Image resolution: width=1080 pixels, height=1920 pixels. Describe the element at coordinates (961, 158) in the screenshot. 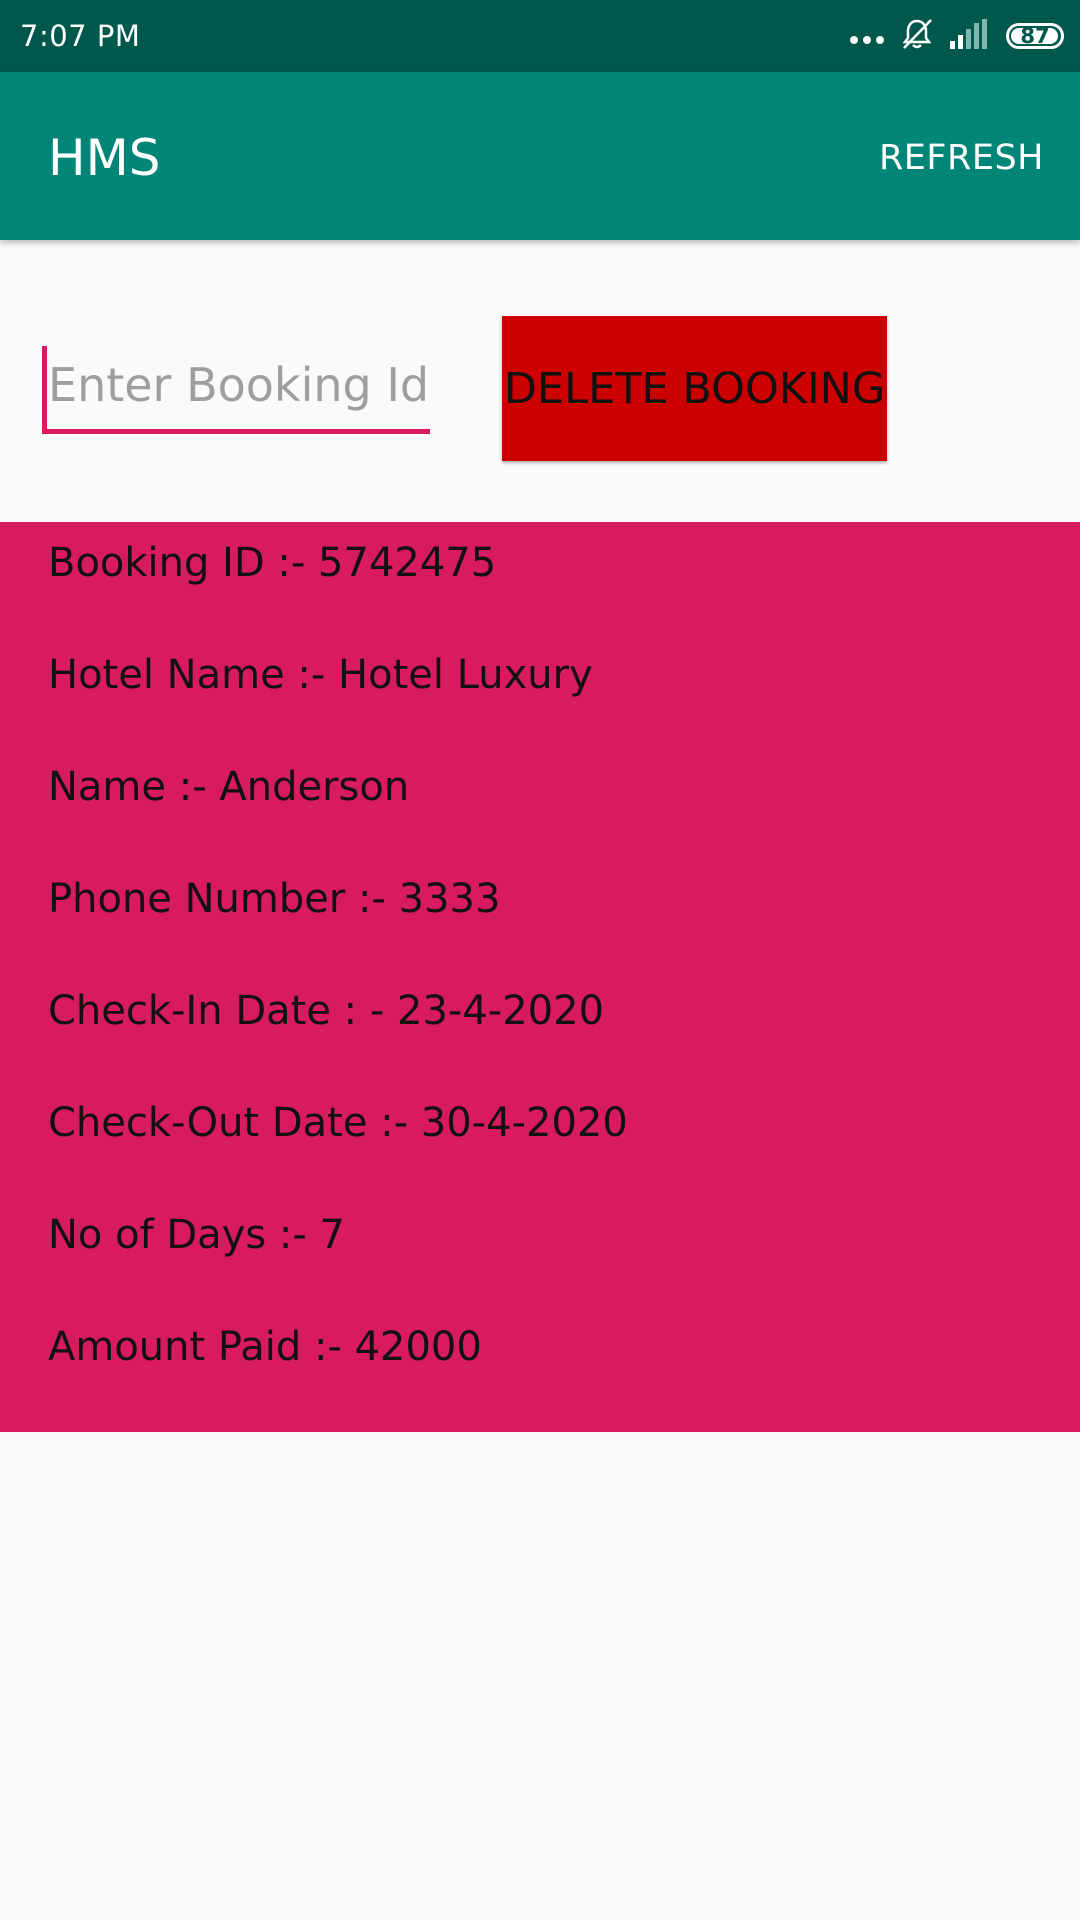

I see `refresh-button: REFRESH` at that location.